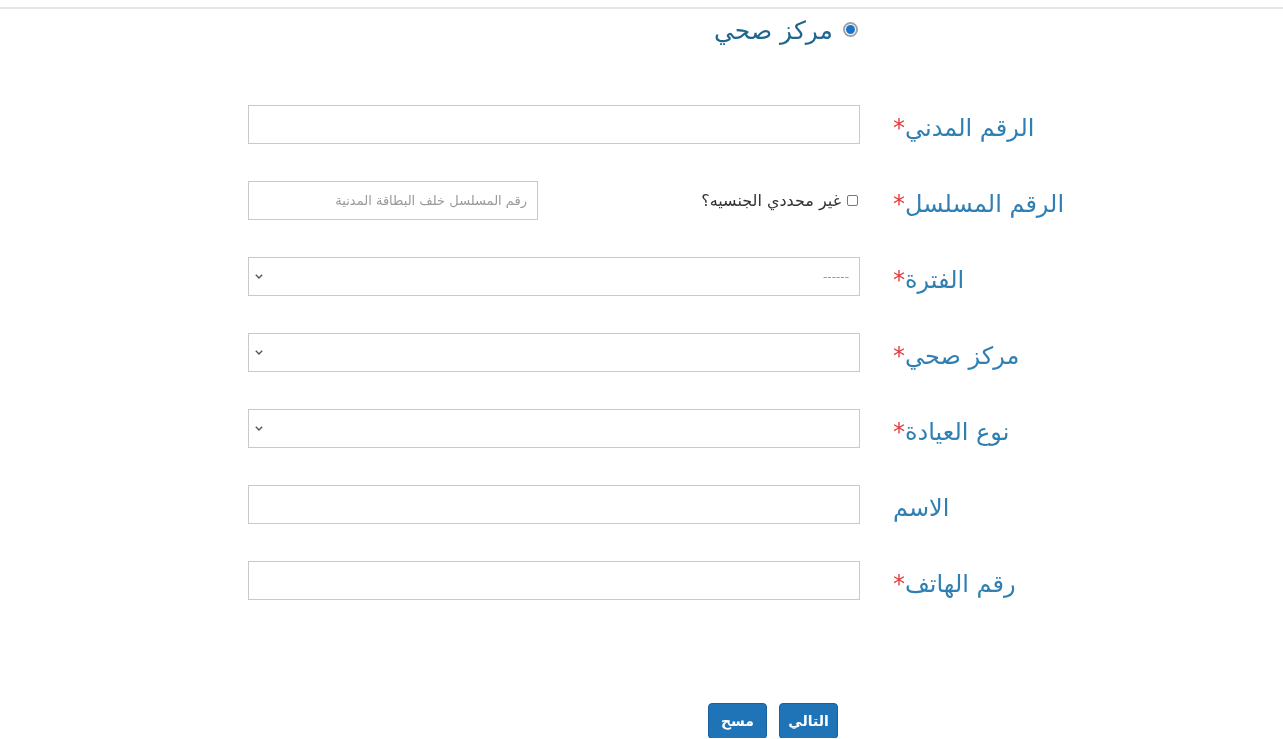 This screenshot has width=1283, height=739. What do you see at coordinates (850, 29) in the screenshot?
I see `radio-button` at bounding box center [850, 29].